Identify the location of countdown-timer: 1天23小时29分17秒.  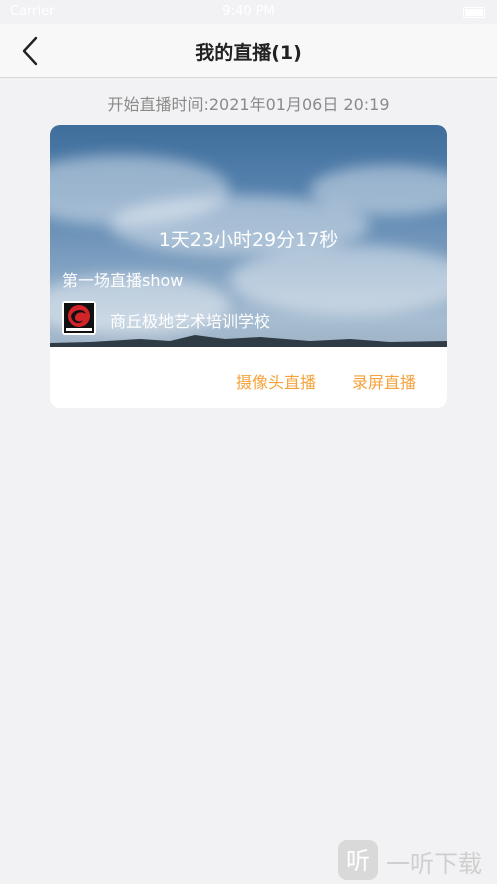
(248, 240).